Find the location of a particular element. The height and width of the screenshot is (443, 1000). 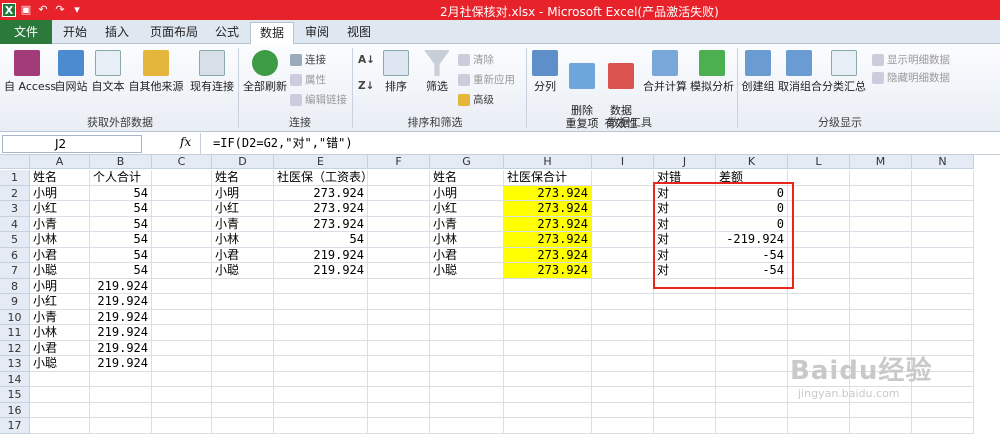

cell-h11 is located at coordinates (548, 333).